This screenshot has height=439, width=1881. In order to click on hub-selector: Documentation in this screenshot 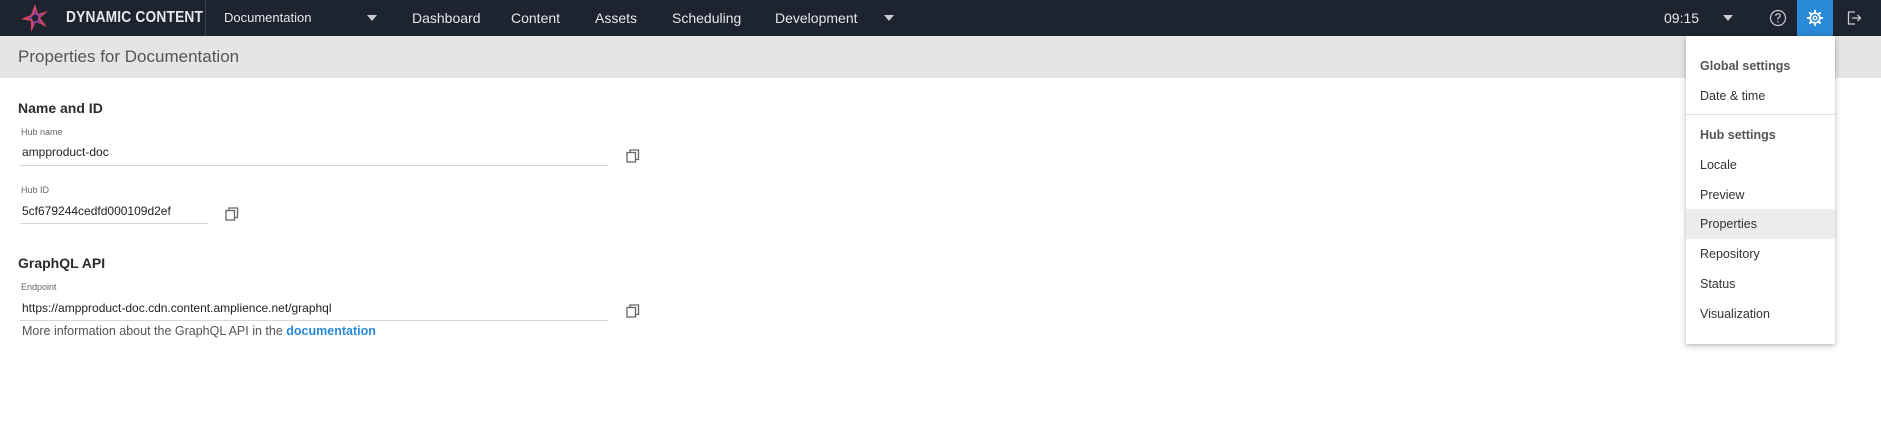, I will do `click(296, 18)`.